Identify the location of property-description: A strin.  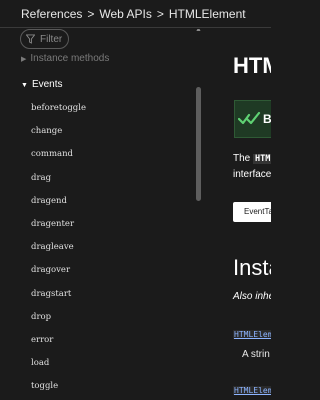
(256, 354).